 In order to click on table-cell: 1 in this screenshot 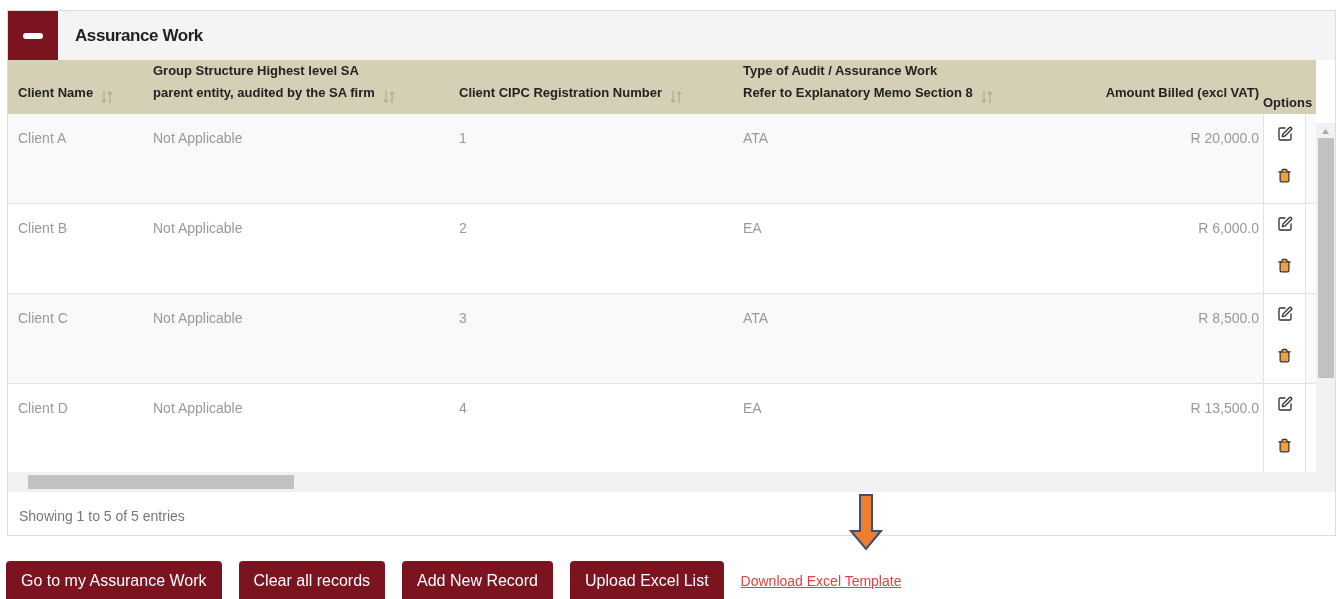, I will do `click(463, 138)`.